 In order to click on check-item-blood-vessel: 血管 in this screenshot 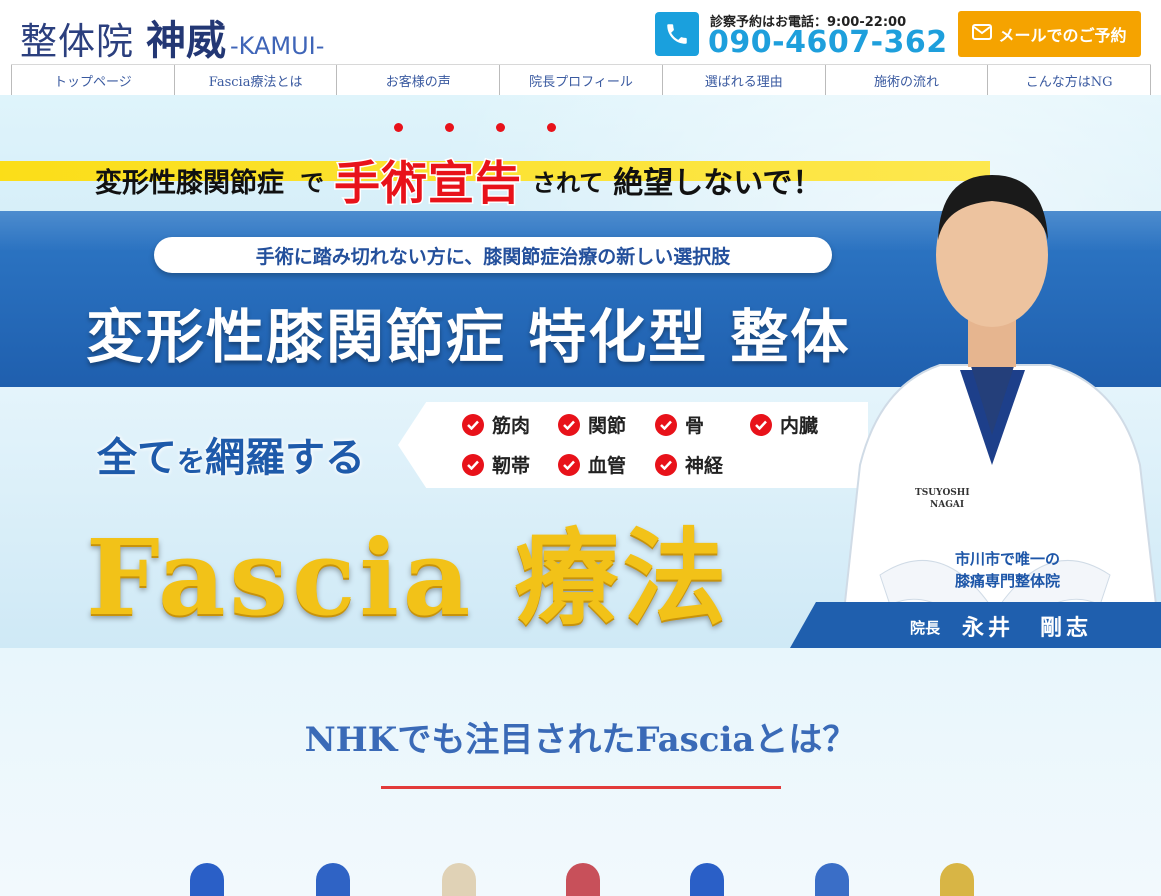, I will do `click(592, 464)`.